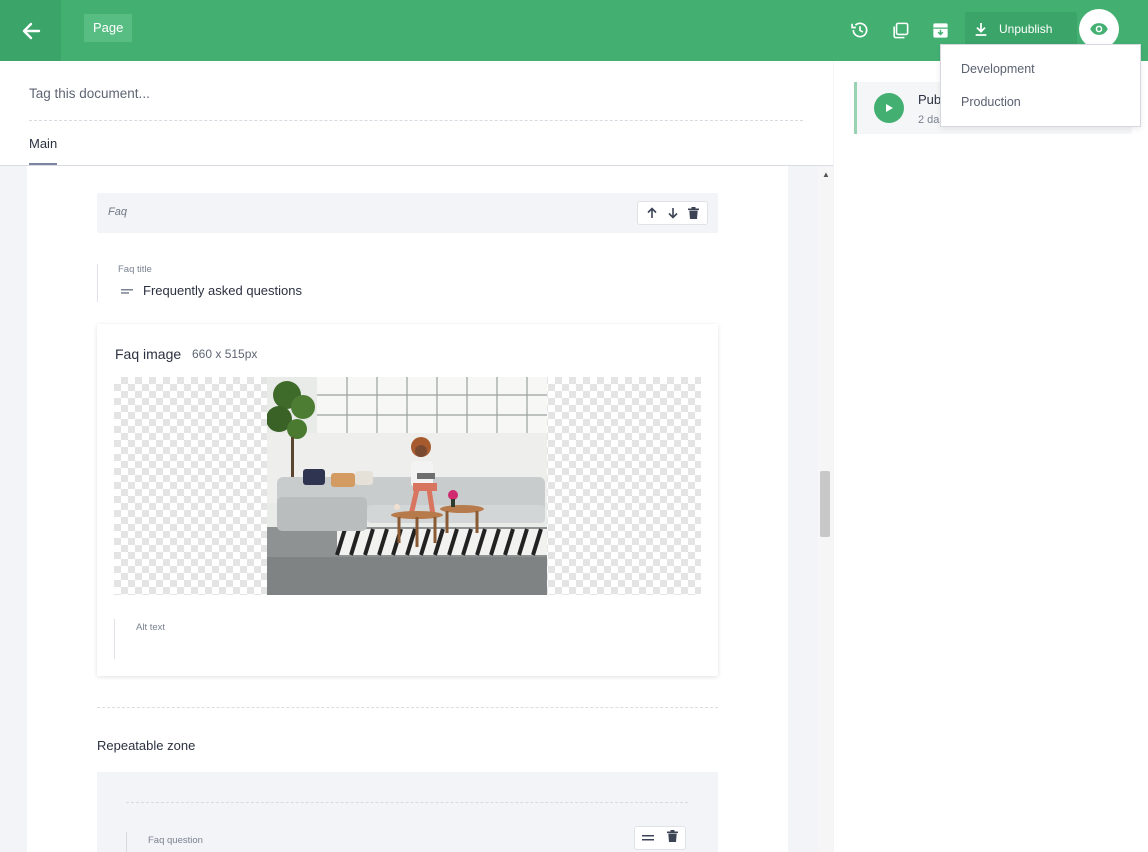 The height and width of the screenshot is (852, 1148). I want to click on history-icon, so click(859, 30).